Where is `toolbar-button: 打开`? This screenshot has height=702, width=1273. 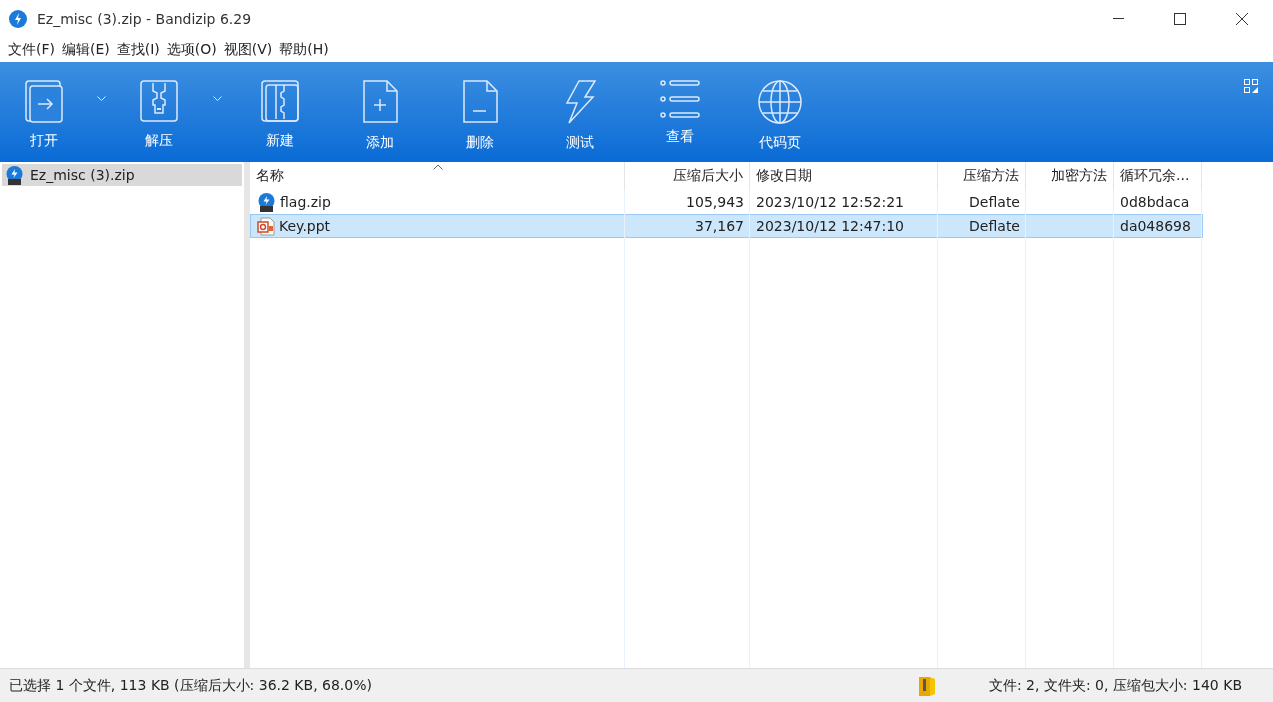
toolbar-button: 打开 is located at coordinates (44, 112).